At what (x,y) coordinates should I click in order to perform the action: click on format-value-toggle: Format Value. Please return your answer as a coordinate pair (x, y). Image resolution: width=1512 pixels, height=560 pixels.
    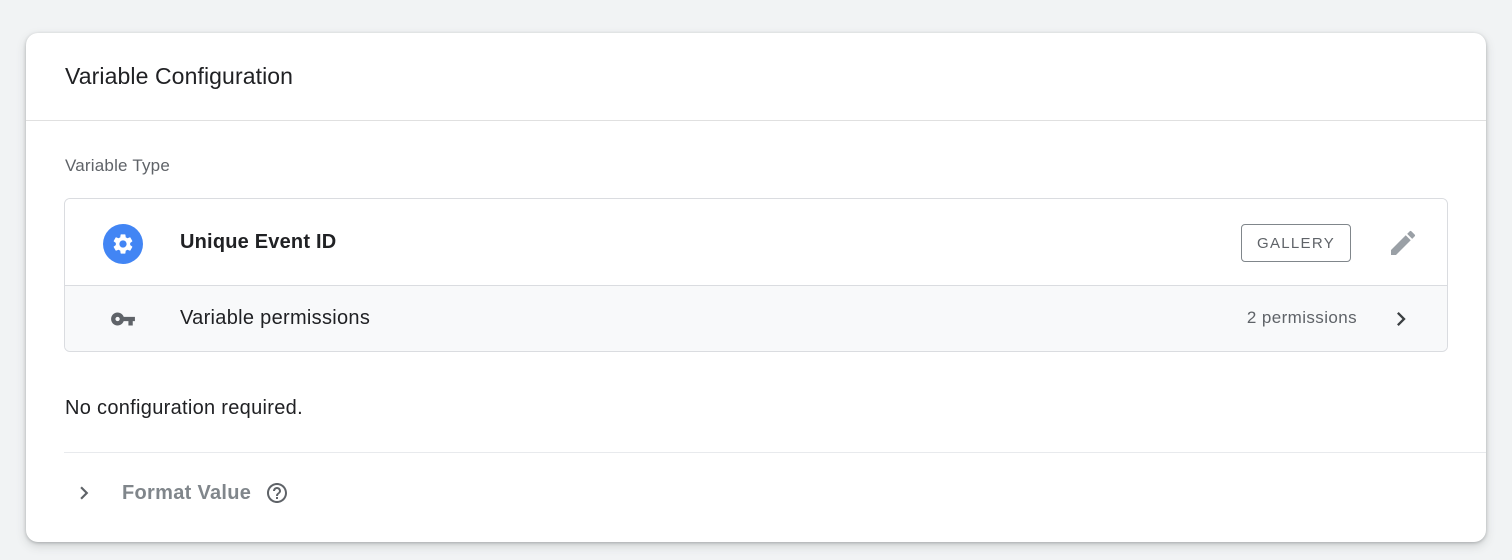
    Looking at the image, I should click on (264, 493).